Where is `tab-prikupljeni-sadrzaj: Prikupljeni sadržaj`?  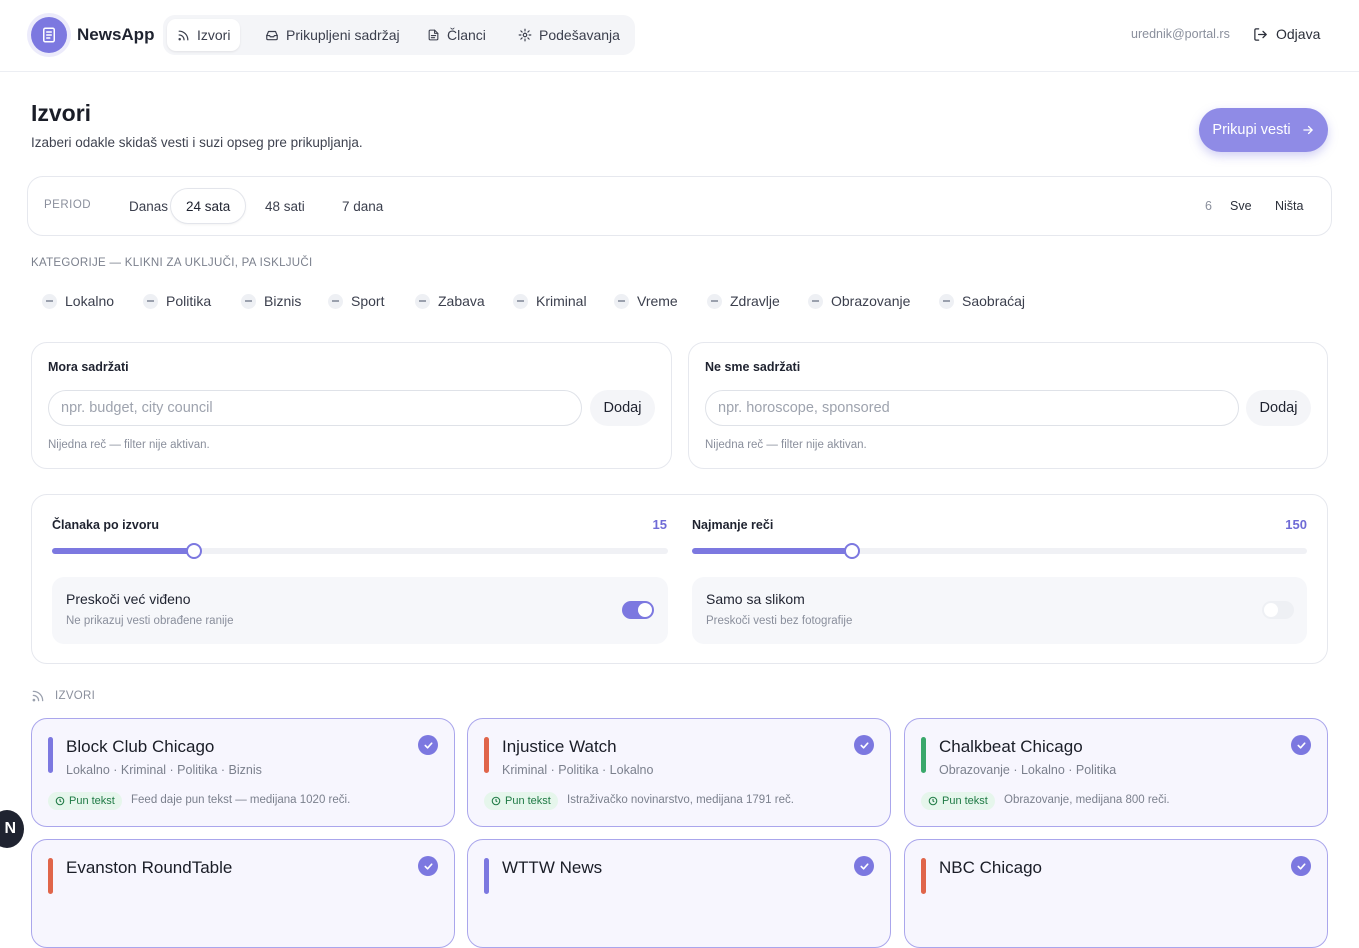
tab-prikupljeni-sadrzaj: Prikupljeni sadržaj is located at coordinates (332, 35).